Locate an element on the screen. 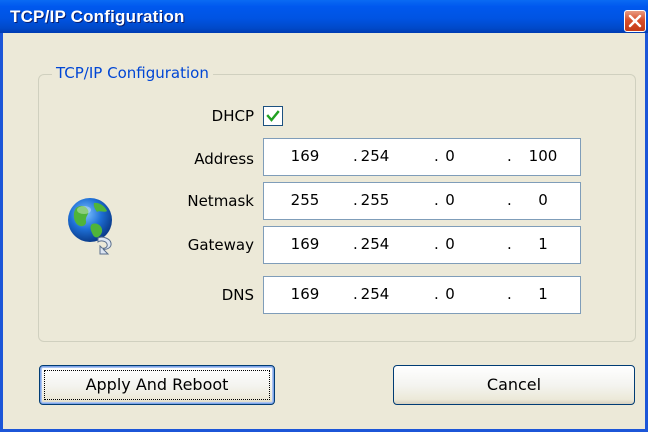 The image size is (648, 432). netmask-label: Netmask is located at coordinates (220, 201).